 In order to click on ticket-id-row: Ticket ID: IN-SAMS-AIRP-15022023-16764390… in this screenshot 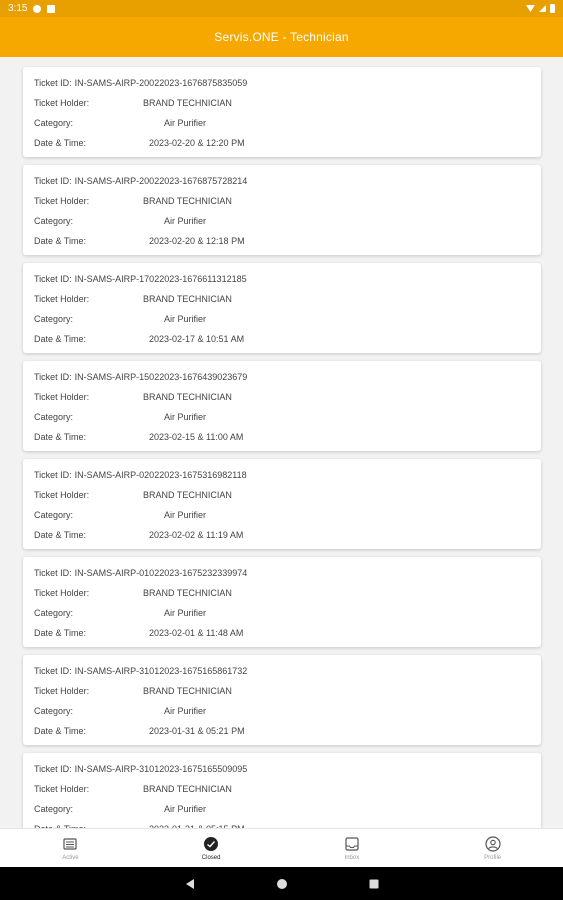, I will do `click(140, 377)`.